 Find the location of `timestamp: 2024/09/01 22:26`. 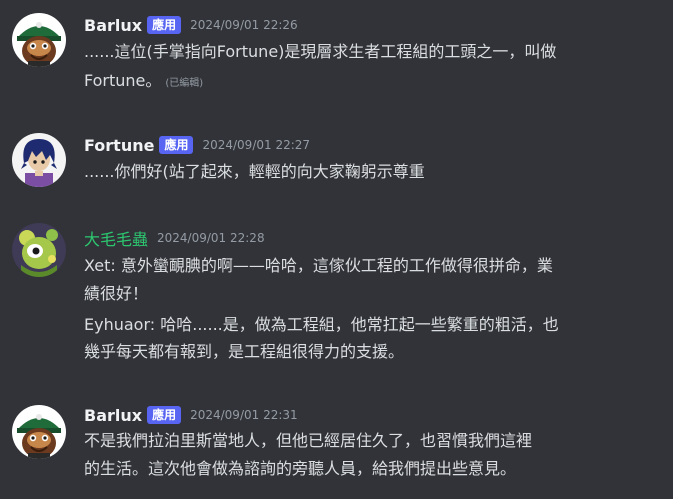

timestamp: 2024/09/01 22:26 is located at coordinates (244, 25).